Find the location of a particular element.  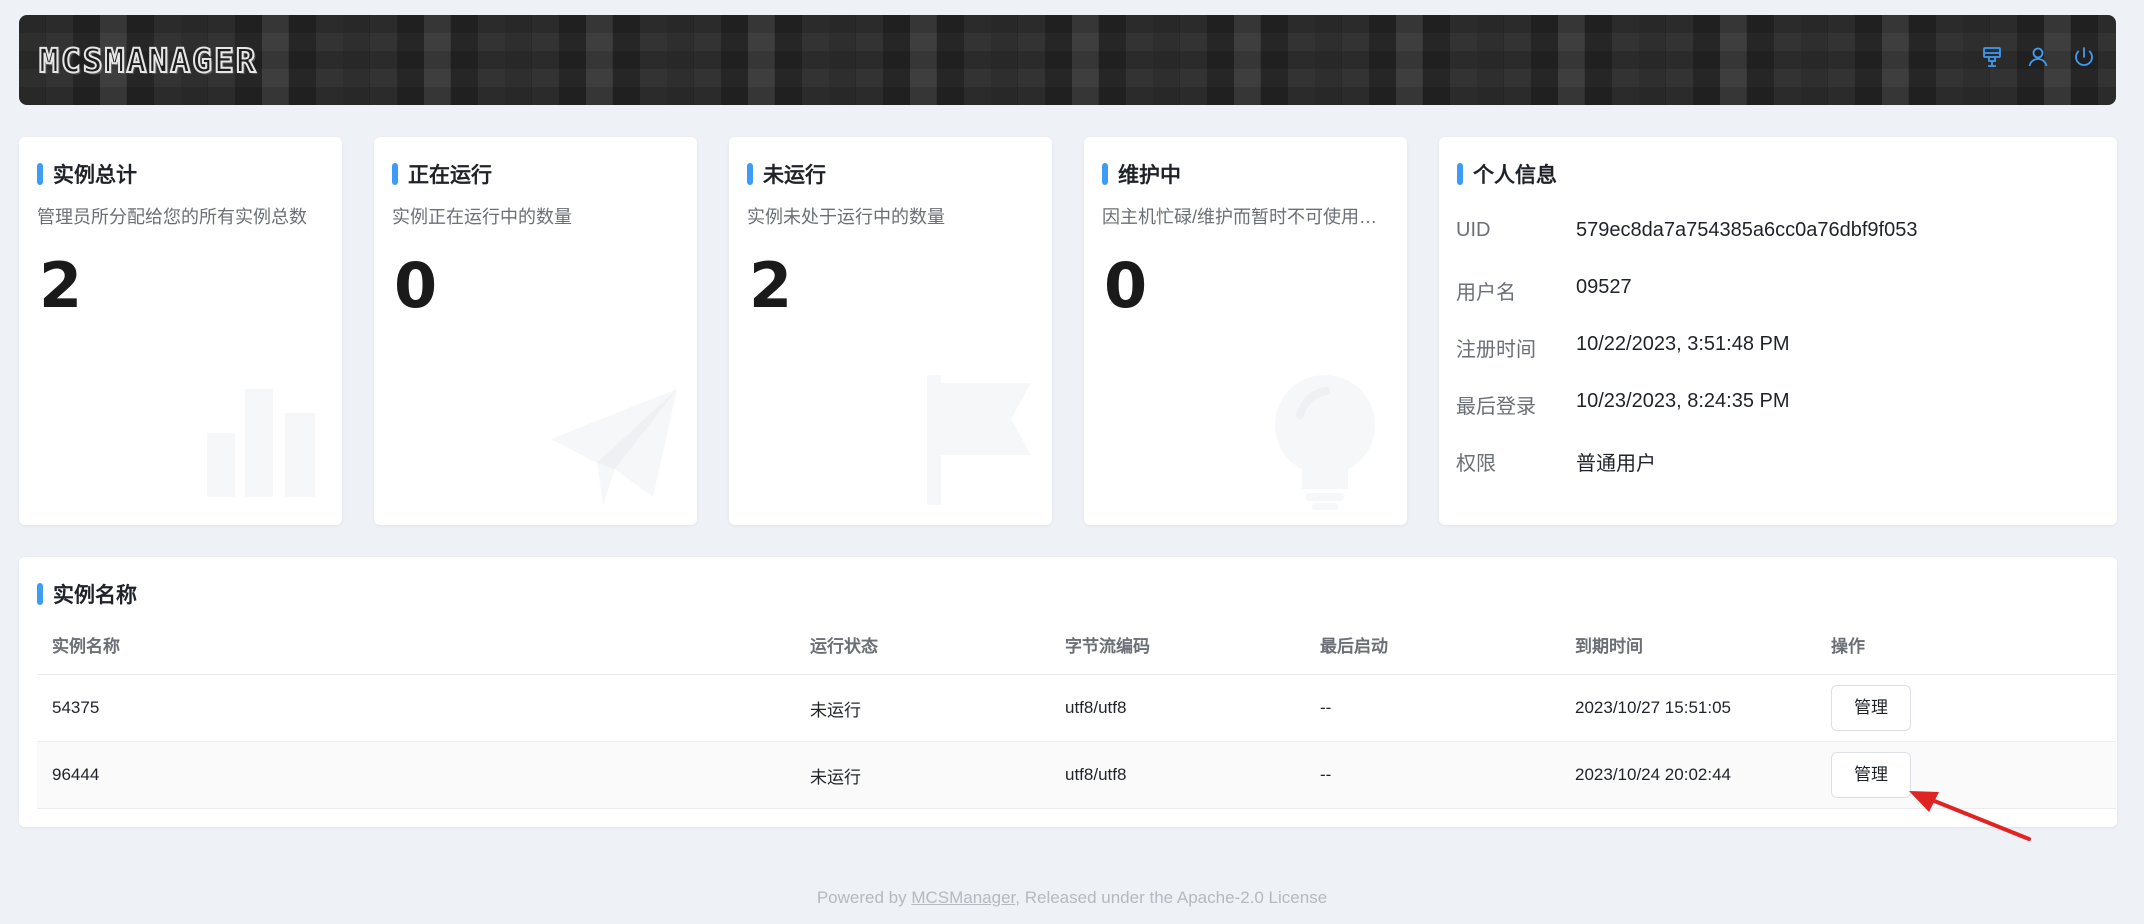

flag-icon is located at coordinates (979, 440).